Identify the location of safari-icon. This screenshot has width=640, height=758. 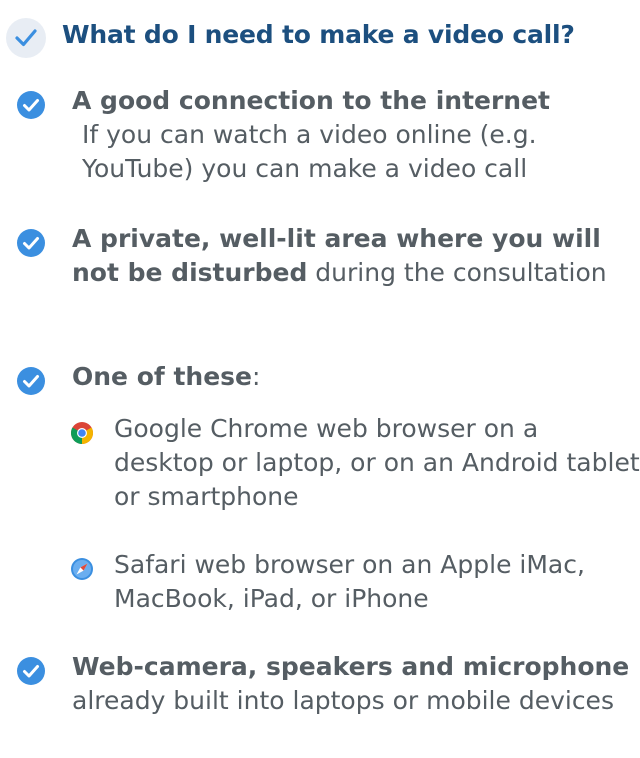
(82, 569).